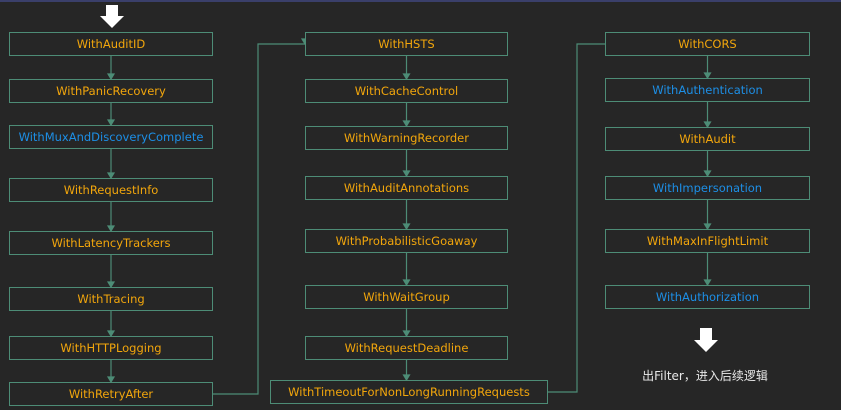  I want to click on filter-box: WithAuditAnnotations, so click(406, 188).